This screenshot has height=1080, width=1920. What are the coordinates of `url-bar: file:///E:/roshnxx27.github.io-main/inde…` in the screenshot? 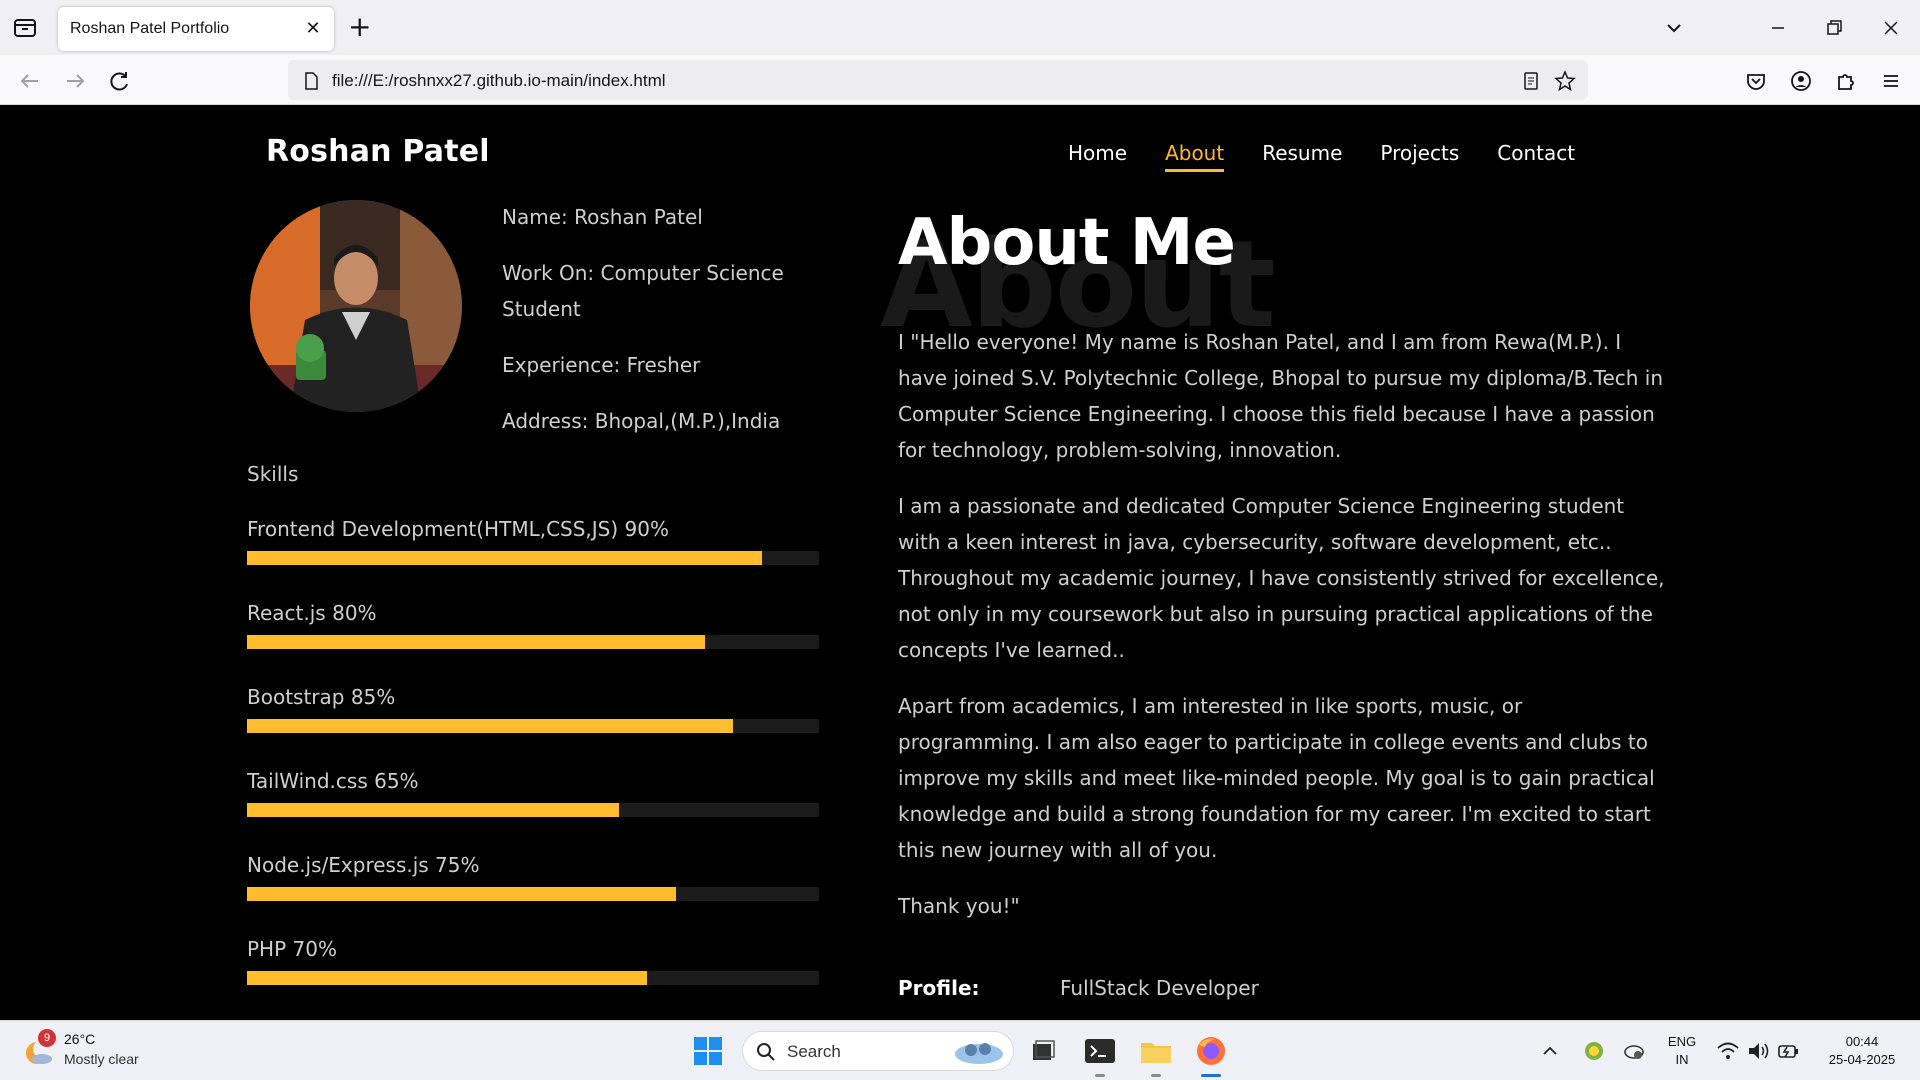 It's located at (938, 80).